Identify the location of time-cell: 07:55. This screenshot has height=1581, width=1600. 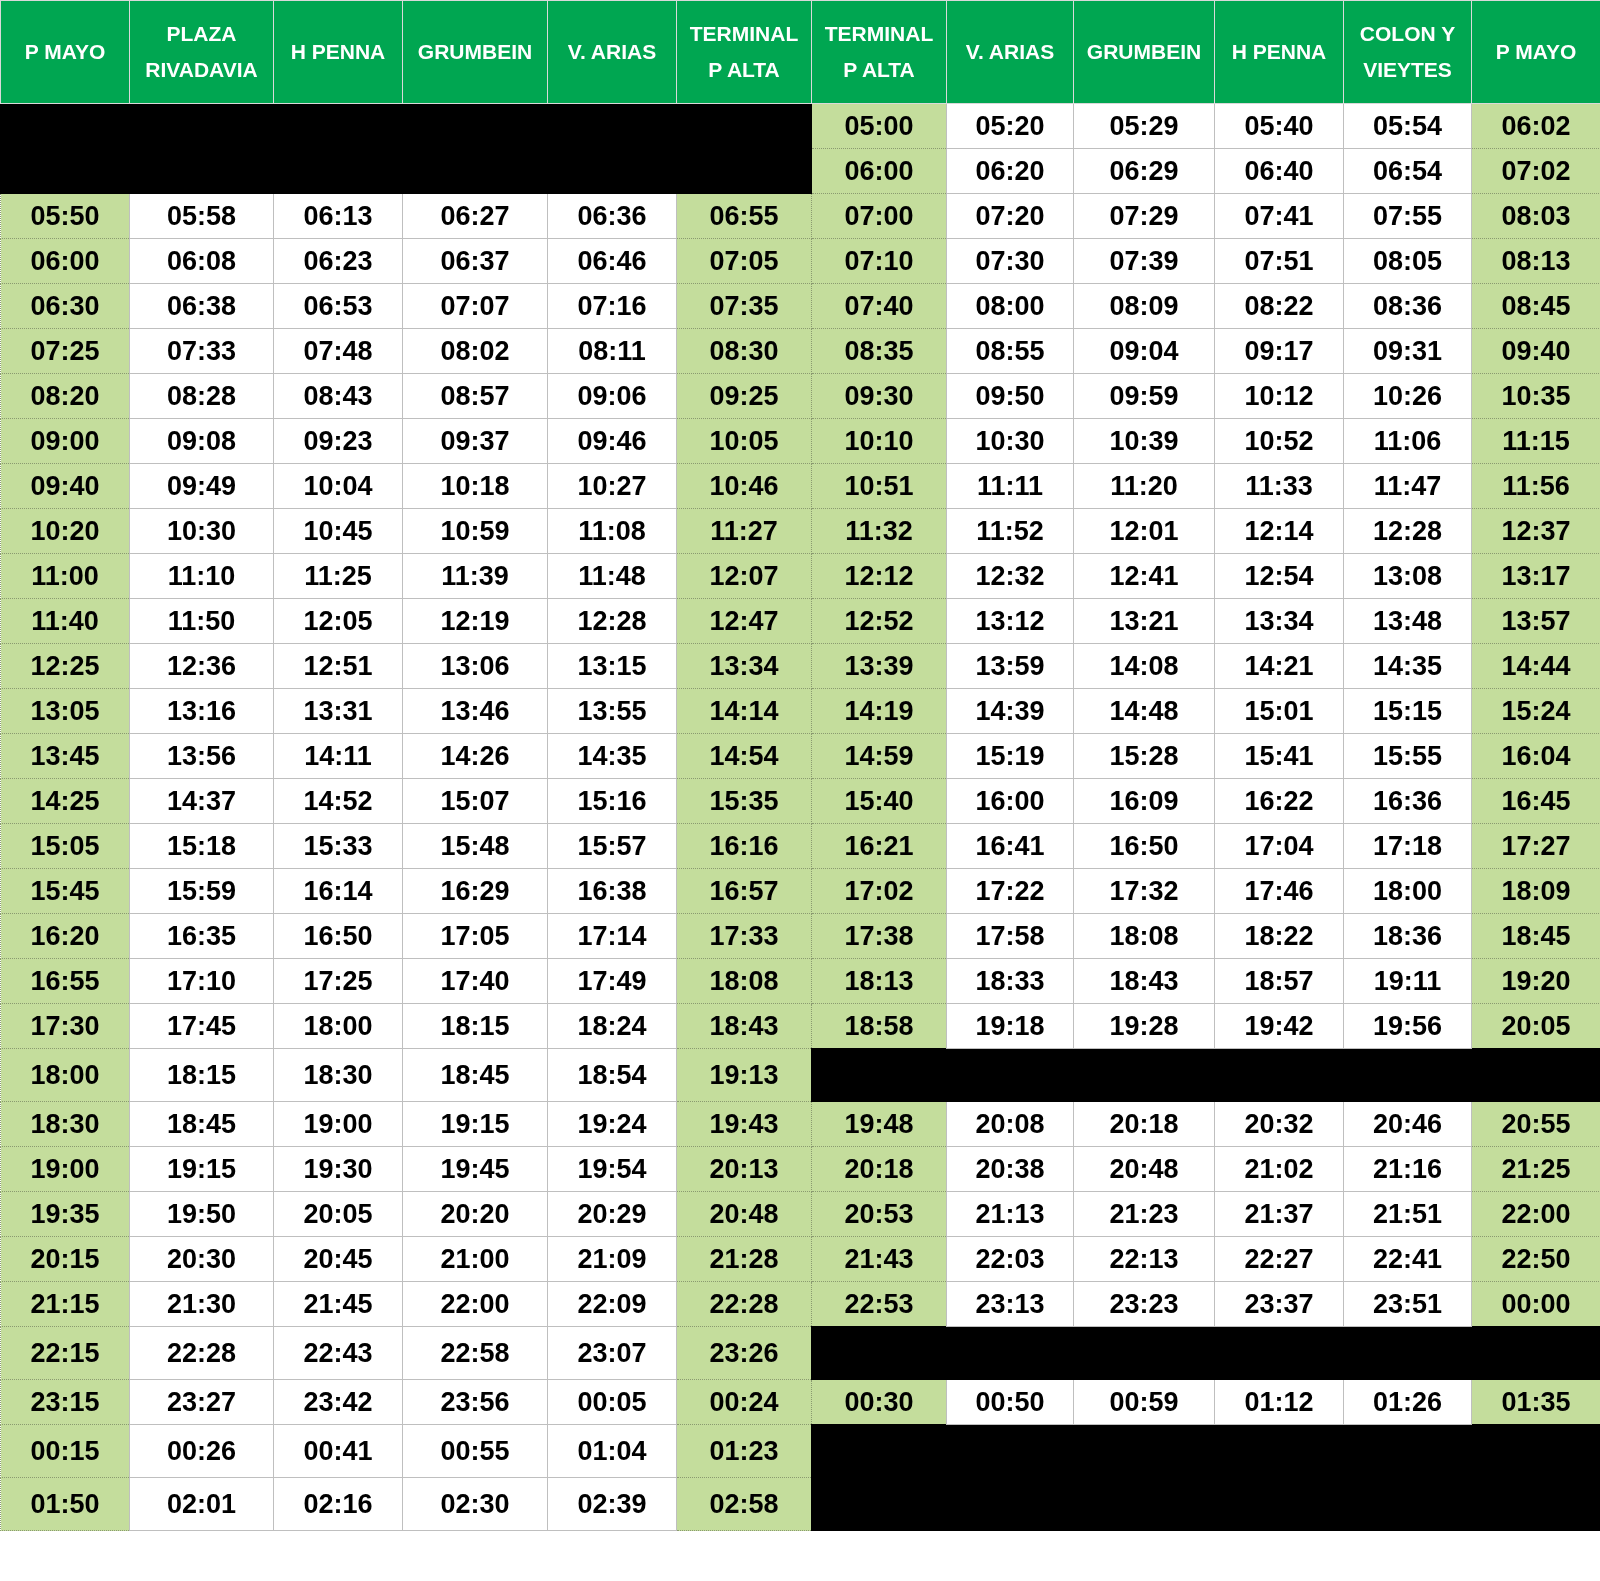
(1407, 216).